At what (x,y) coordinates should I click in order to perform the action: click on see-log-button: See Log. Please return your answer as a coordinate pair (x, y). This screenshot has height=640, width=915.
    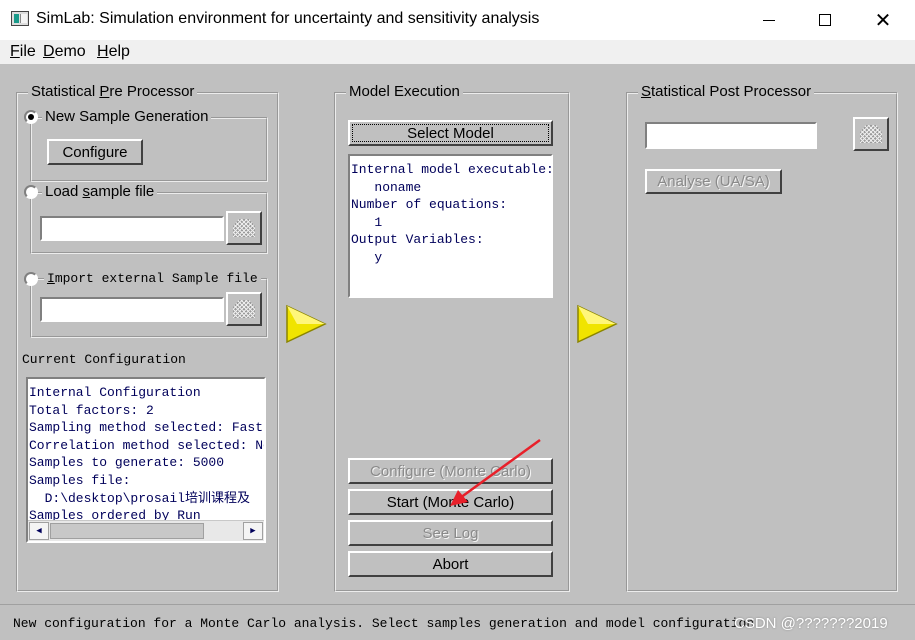
    Looking at the image, I should click on (450, 533).